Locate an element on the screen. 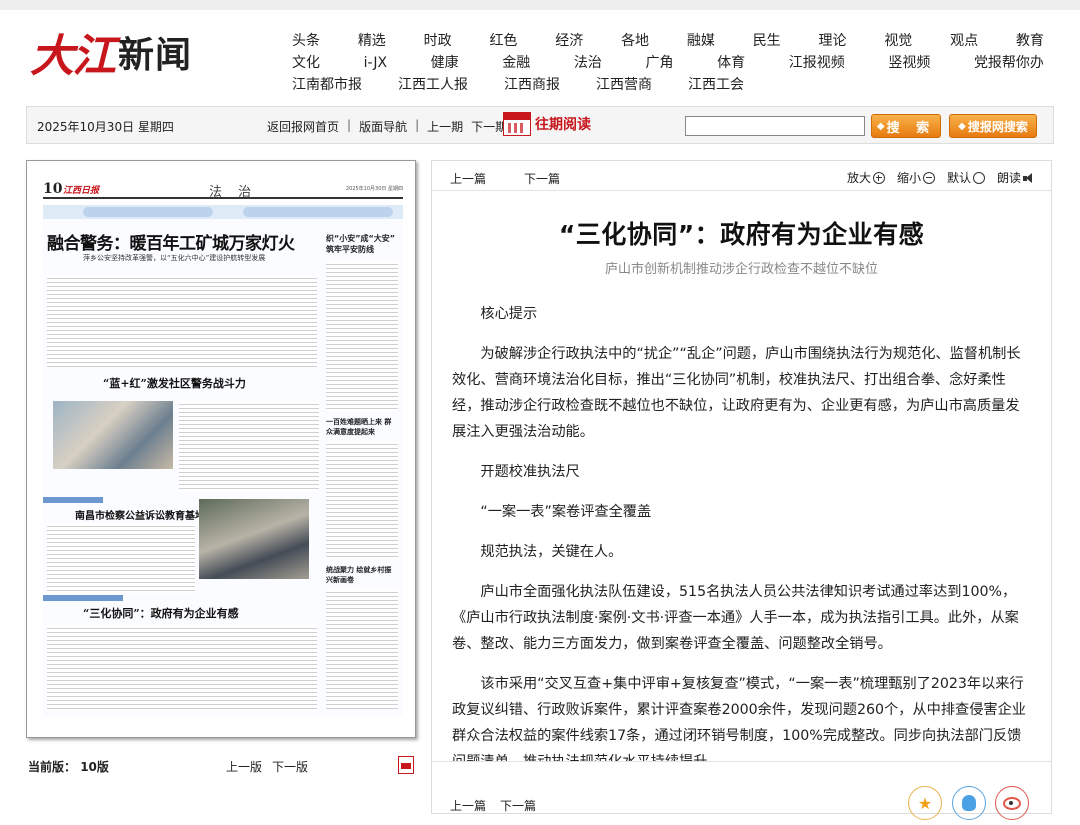  nav-item: 红色 is located at coordinates (503, 41).